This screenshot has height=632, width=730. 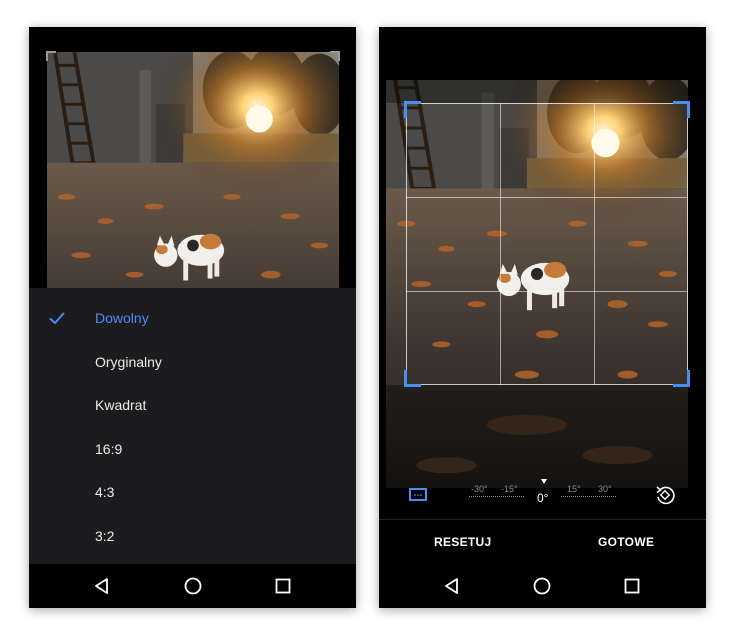 I want to click on aspect-ratio-button, so click(x=418, y=494).